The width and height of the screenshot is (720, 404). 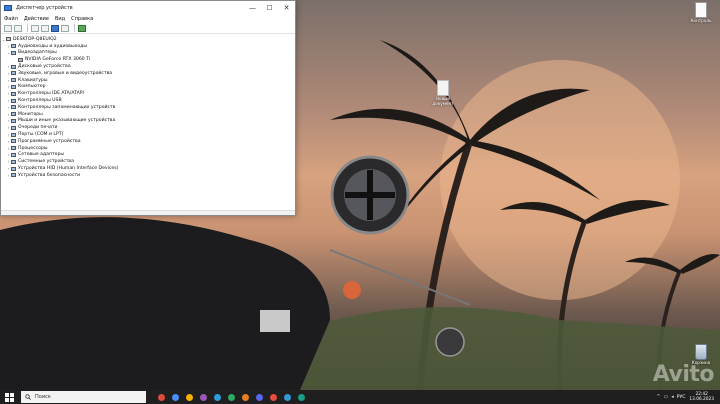 What do you see at coordinates (28, 397) in the screenshot?
I see `search-icon` at bounding box center [28, 397].